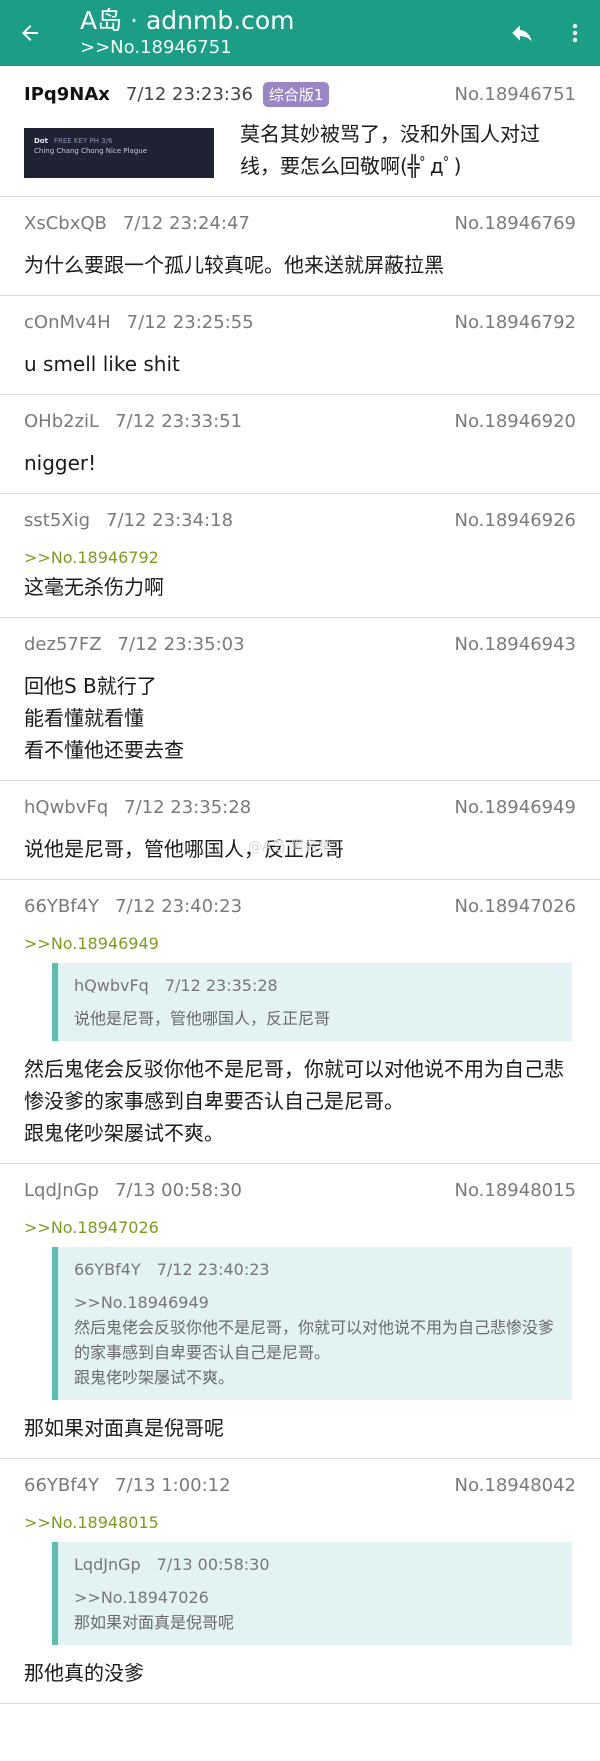  Describe the element at coordinates (179, 421) in the screenshot. I see `post-time: 7/12 23:33:51` at that location.